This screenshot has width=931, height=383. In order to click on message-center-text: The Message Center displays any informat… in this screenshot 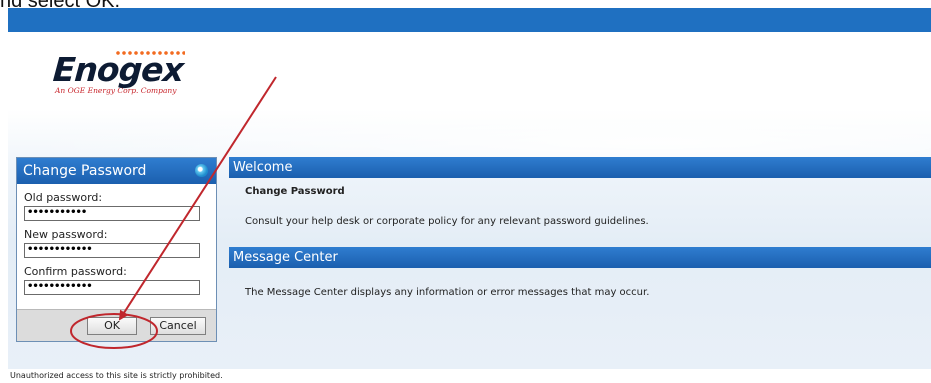, I will do `click(447, 292)`.